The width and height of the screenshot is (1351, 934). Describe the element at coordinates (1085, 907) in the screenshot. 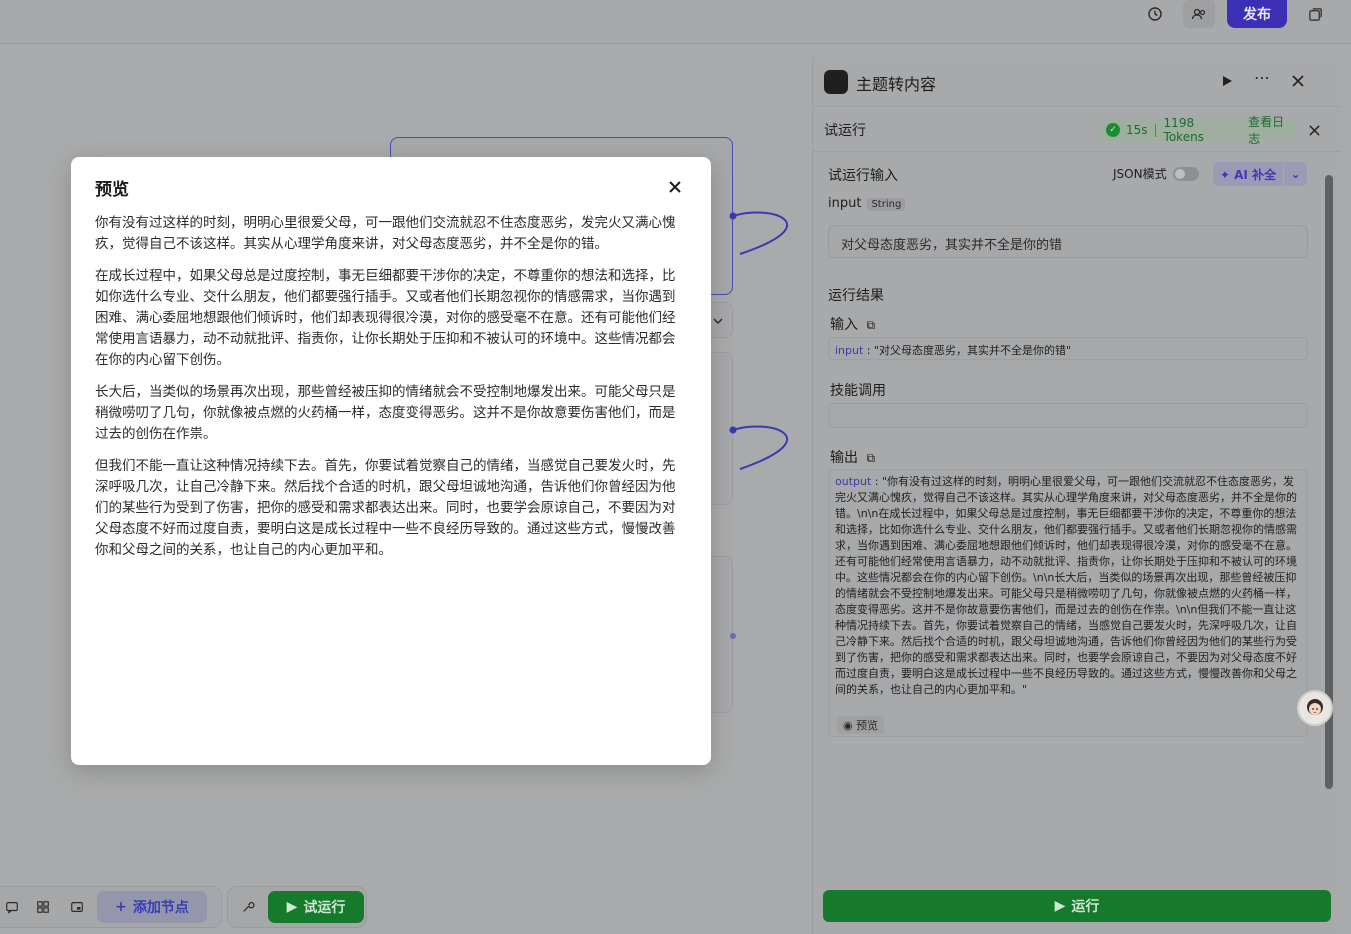

I see `run-label: 运行` at that location.